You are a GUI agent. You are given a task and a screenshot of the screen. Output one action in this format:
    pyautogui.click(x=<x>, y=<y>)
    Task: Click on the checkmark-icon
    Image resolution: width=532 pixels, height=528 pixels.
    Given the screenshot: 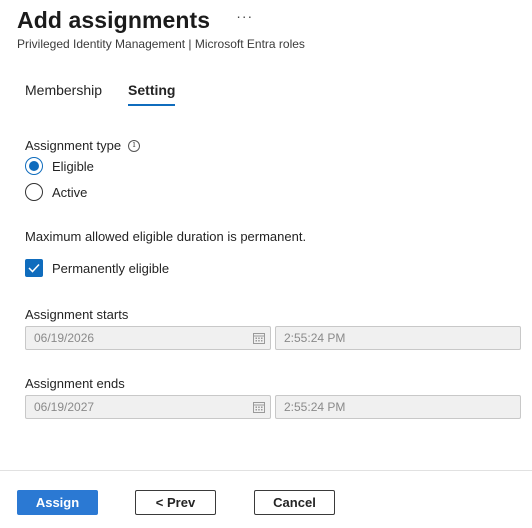 What is the action you would take?
    pyautogui.click(x=34, y=268)
    